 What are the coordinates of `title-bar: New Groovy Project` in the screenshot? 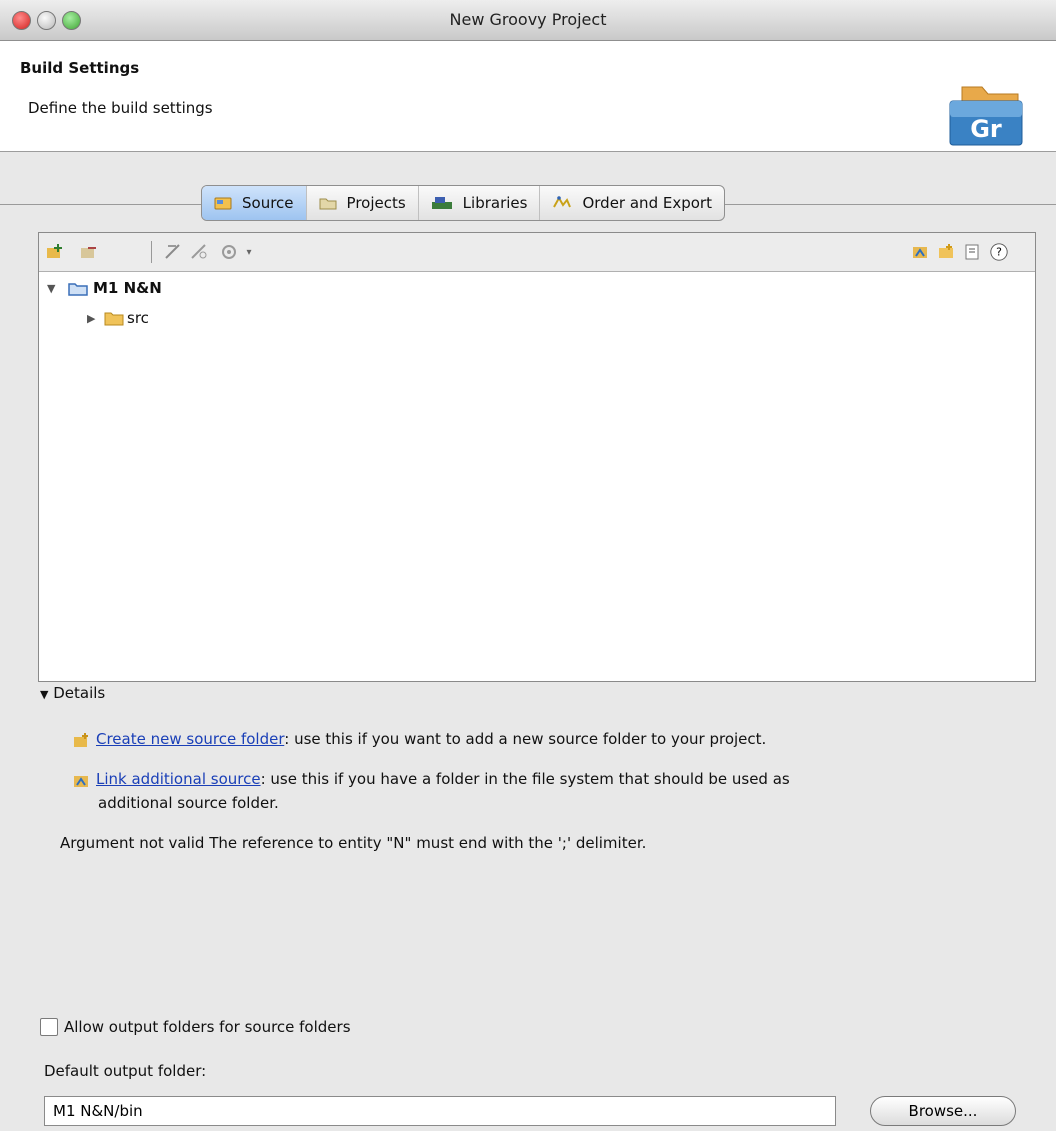 It's located at (528, 20).